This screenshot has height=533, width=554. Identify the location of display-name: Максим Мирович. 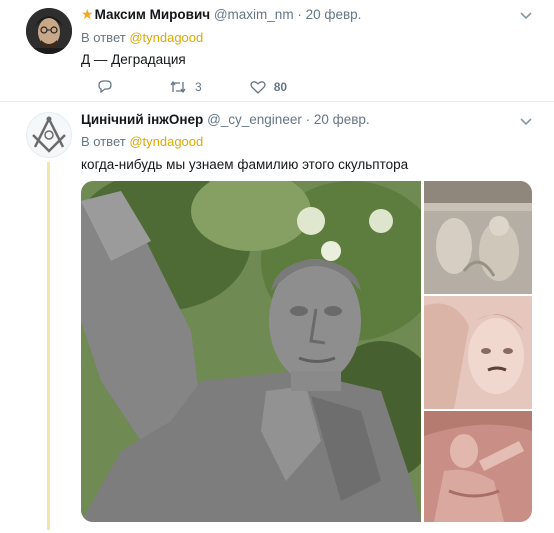
(153, 14).